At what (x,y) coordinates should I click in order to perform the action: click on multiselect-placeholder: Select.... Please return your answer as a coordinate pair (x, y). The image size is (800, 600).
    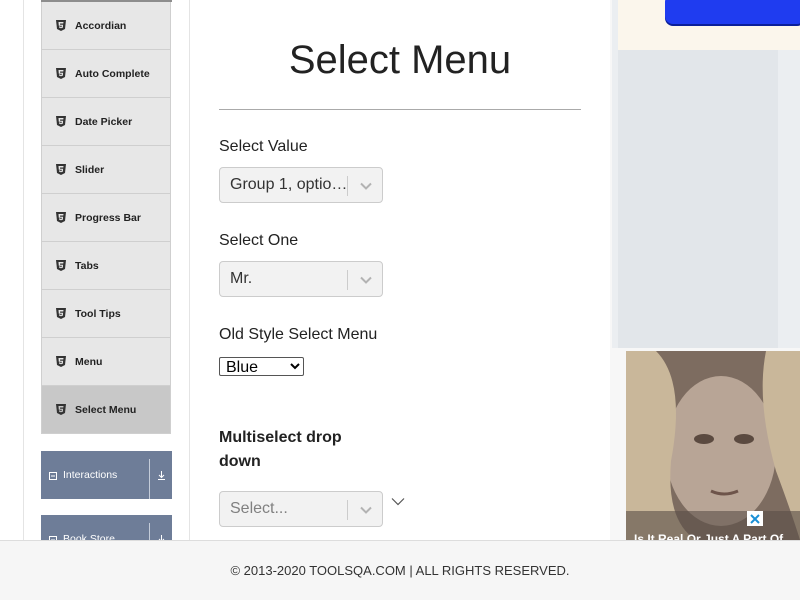
    Looking at the image, I should click on (259, 508).